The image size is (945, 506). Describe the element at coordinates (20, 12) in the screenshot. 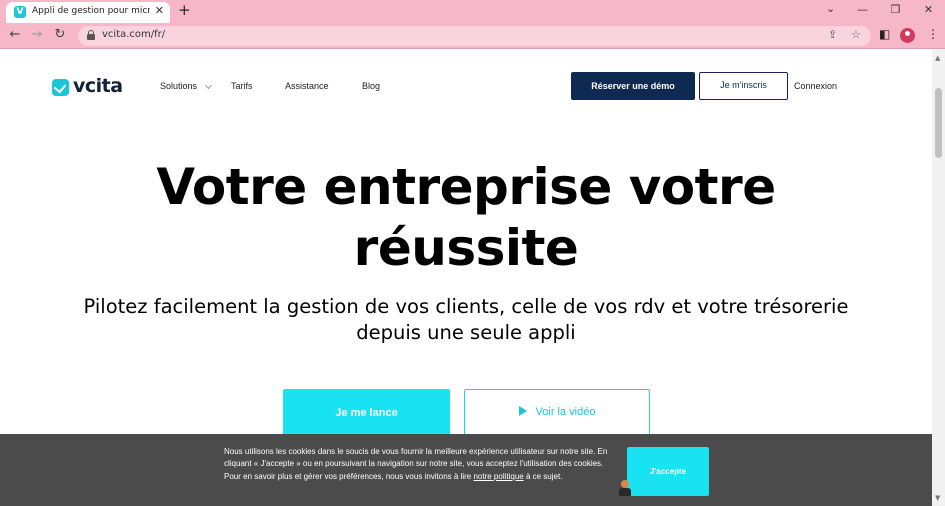

I see `vcita-favicon-icon: V` at that location.